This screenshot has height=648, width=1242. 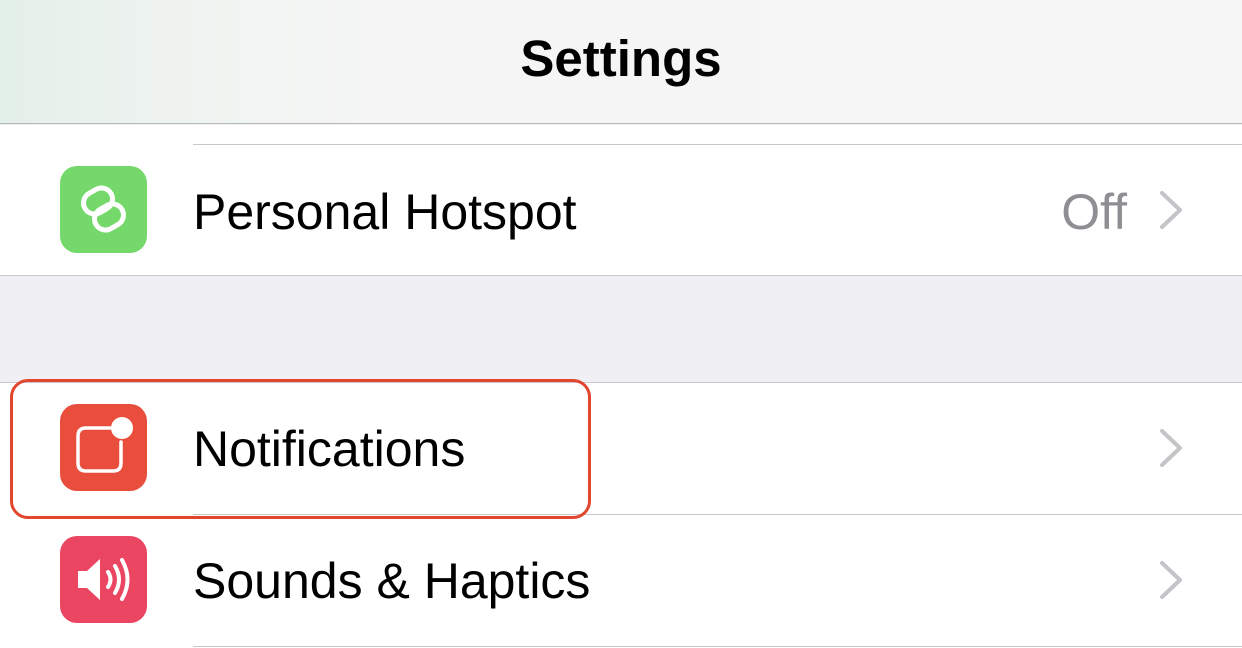 I want to click on sounds-icon, so click(x=103, y=579).